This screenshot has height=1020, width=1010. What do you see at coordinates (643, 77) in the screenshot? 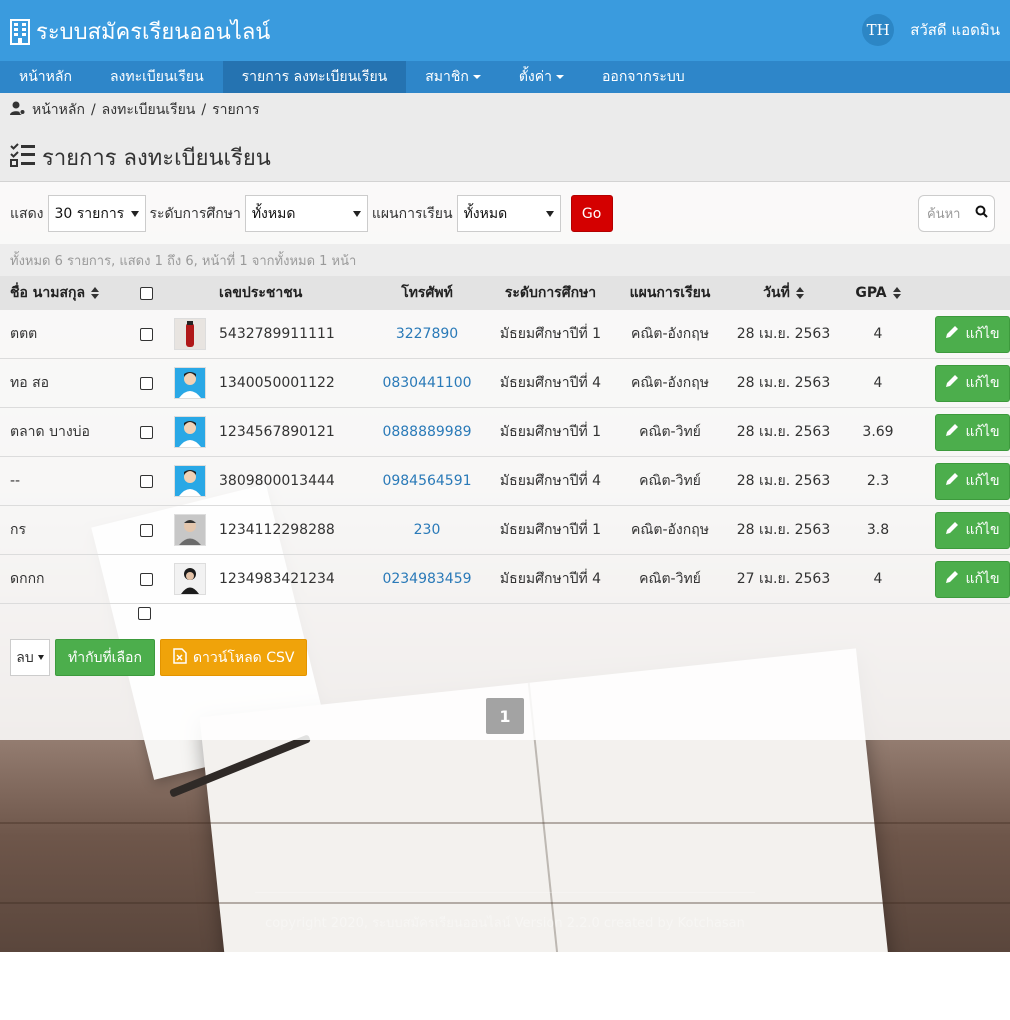
I see `nav-item-logout: ออกจากระบบ` at bounding box center [643, 77].